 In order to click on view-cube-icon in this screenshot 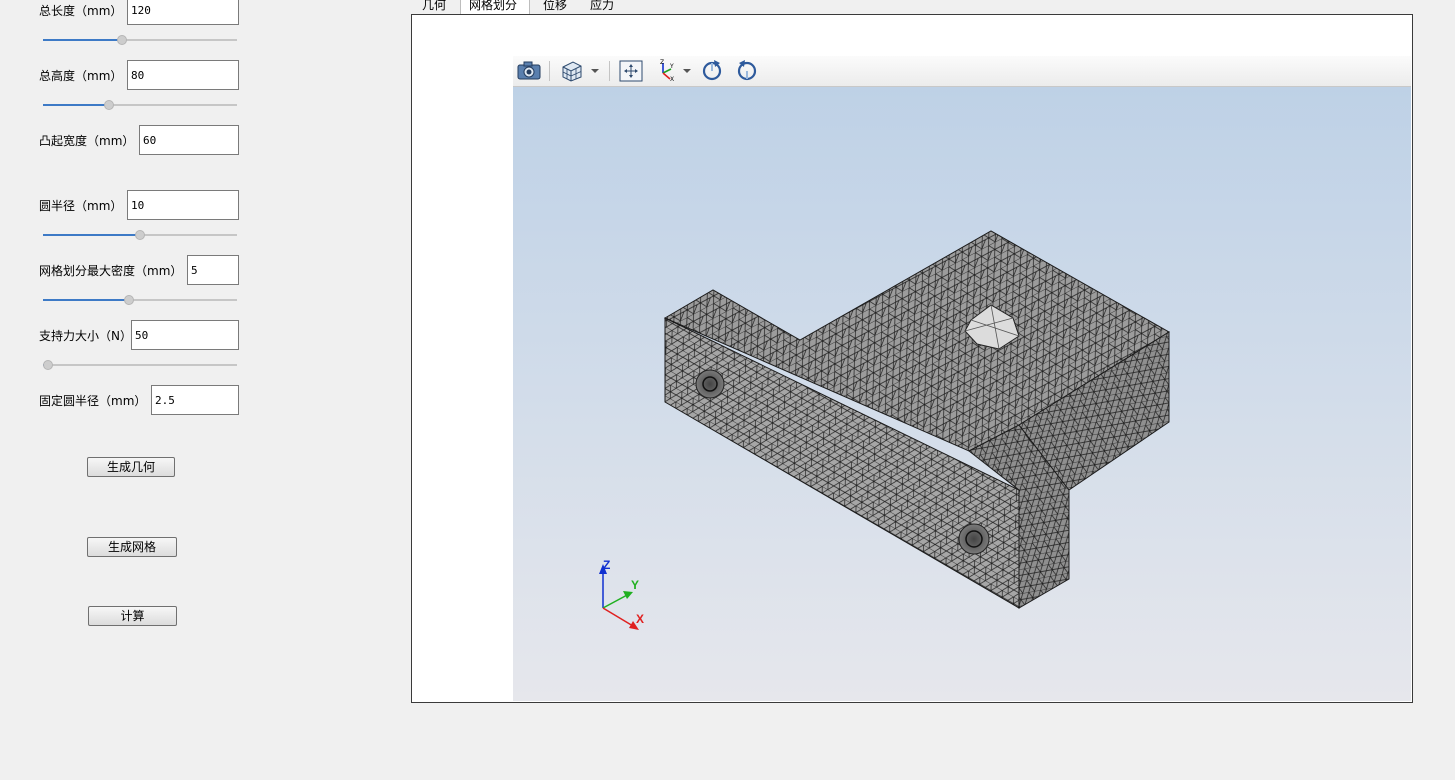, I will do `click(572, 71)`.